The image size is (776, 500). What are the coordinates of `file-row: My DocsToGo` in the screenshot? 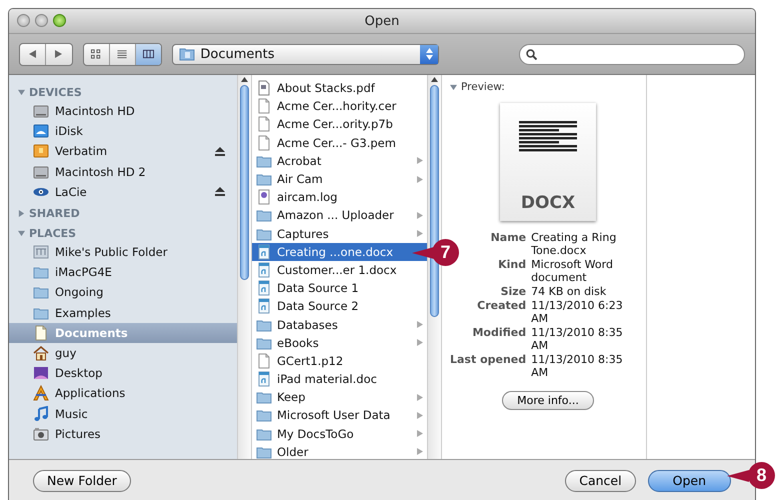 It's located at (339, 433).